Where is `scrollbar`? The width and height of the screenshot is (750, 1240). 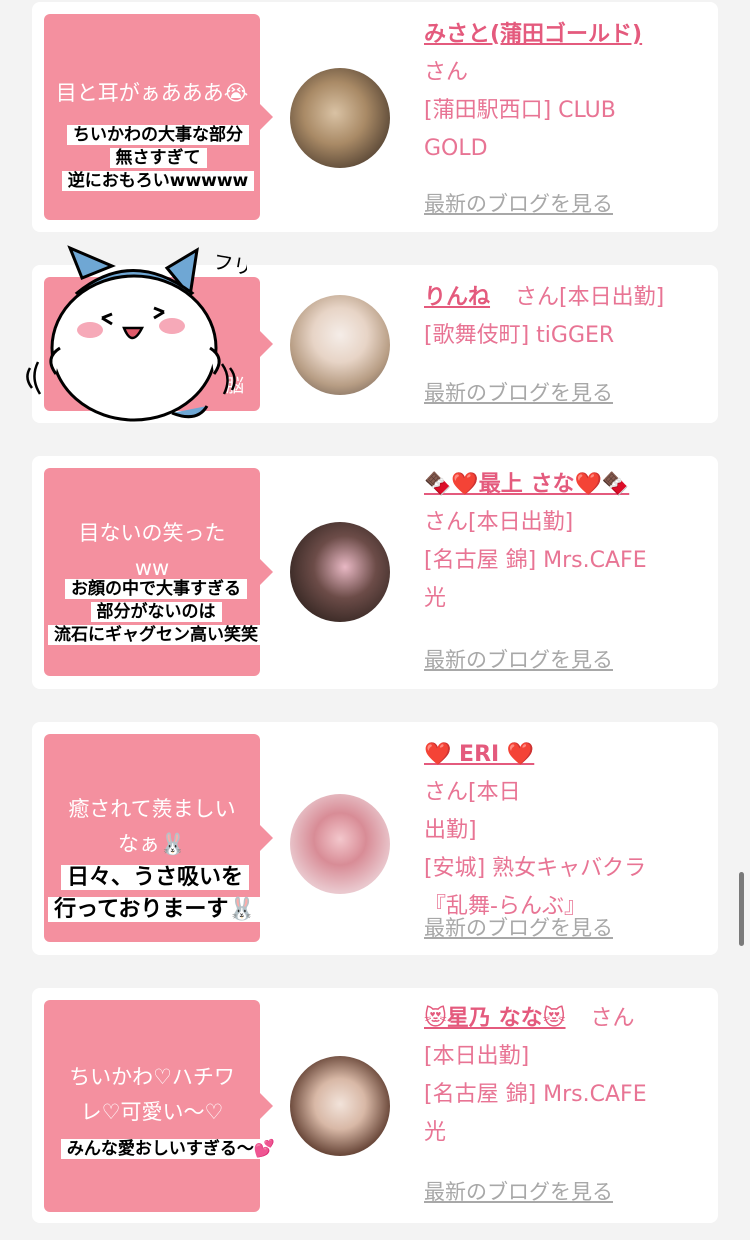
scrollbar is located at coordinates (741, 909).